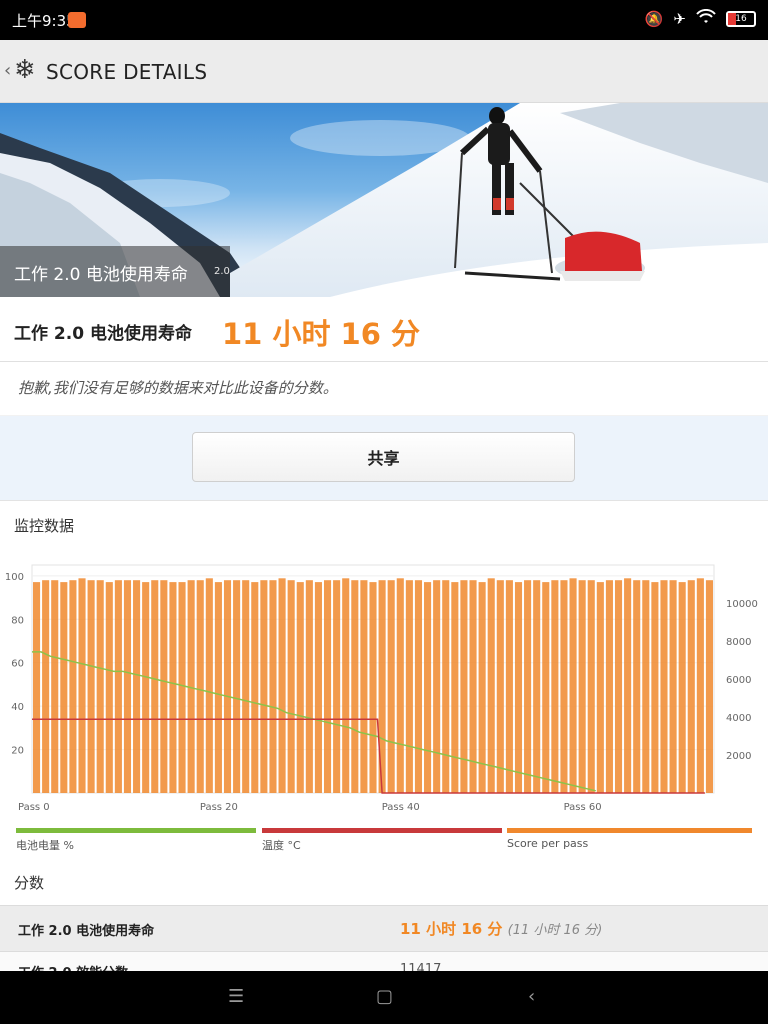 This screenshot has width=768, height=1024. I want to click on score-value: 11 小时 16 分, so click(321, 334).